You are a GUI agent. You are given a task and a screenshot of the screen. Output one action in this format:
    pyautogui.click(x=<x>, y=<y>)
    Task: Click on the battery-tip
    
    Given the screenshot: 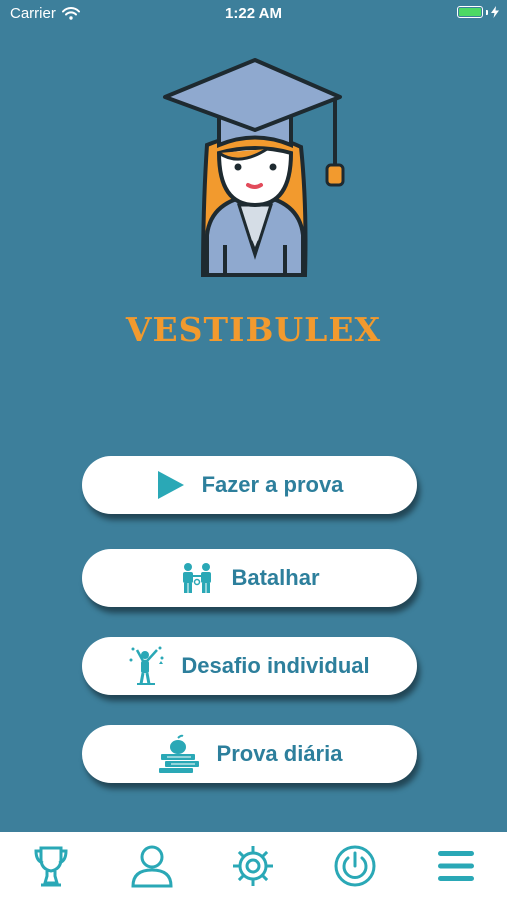 What is the action you would take?
    pyautogui.click(x=487, y=12)
    